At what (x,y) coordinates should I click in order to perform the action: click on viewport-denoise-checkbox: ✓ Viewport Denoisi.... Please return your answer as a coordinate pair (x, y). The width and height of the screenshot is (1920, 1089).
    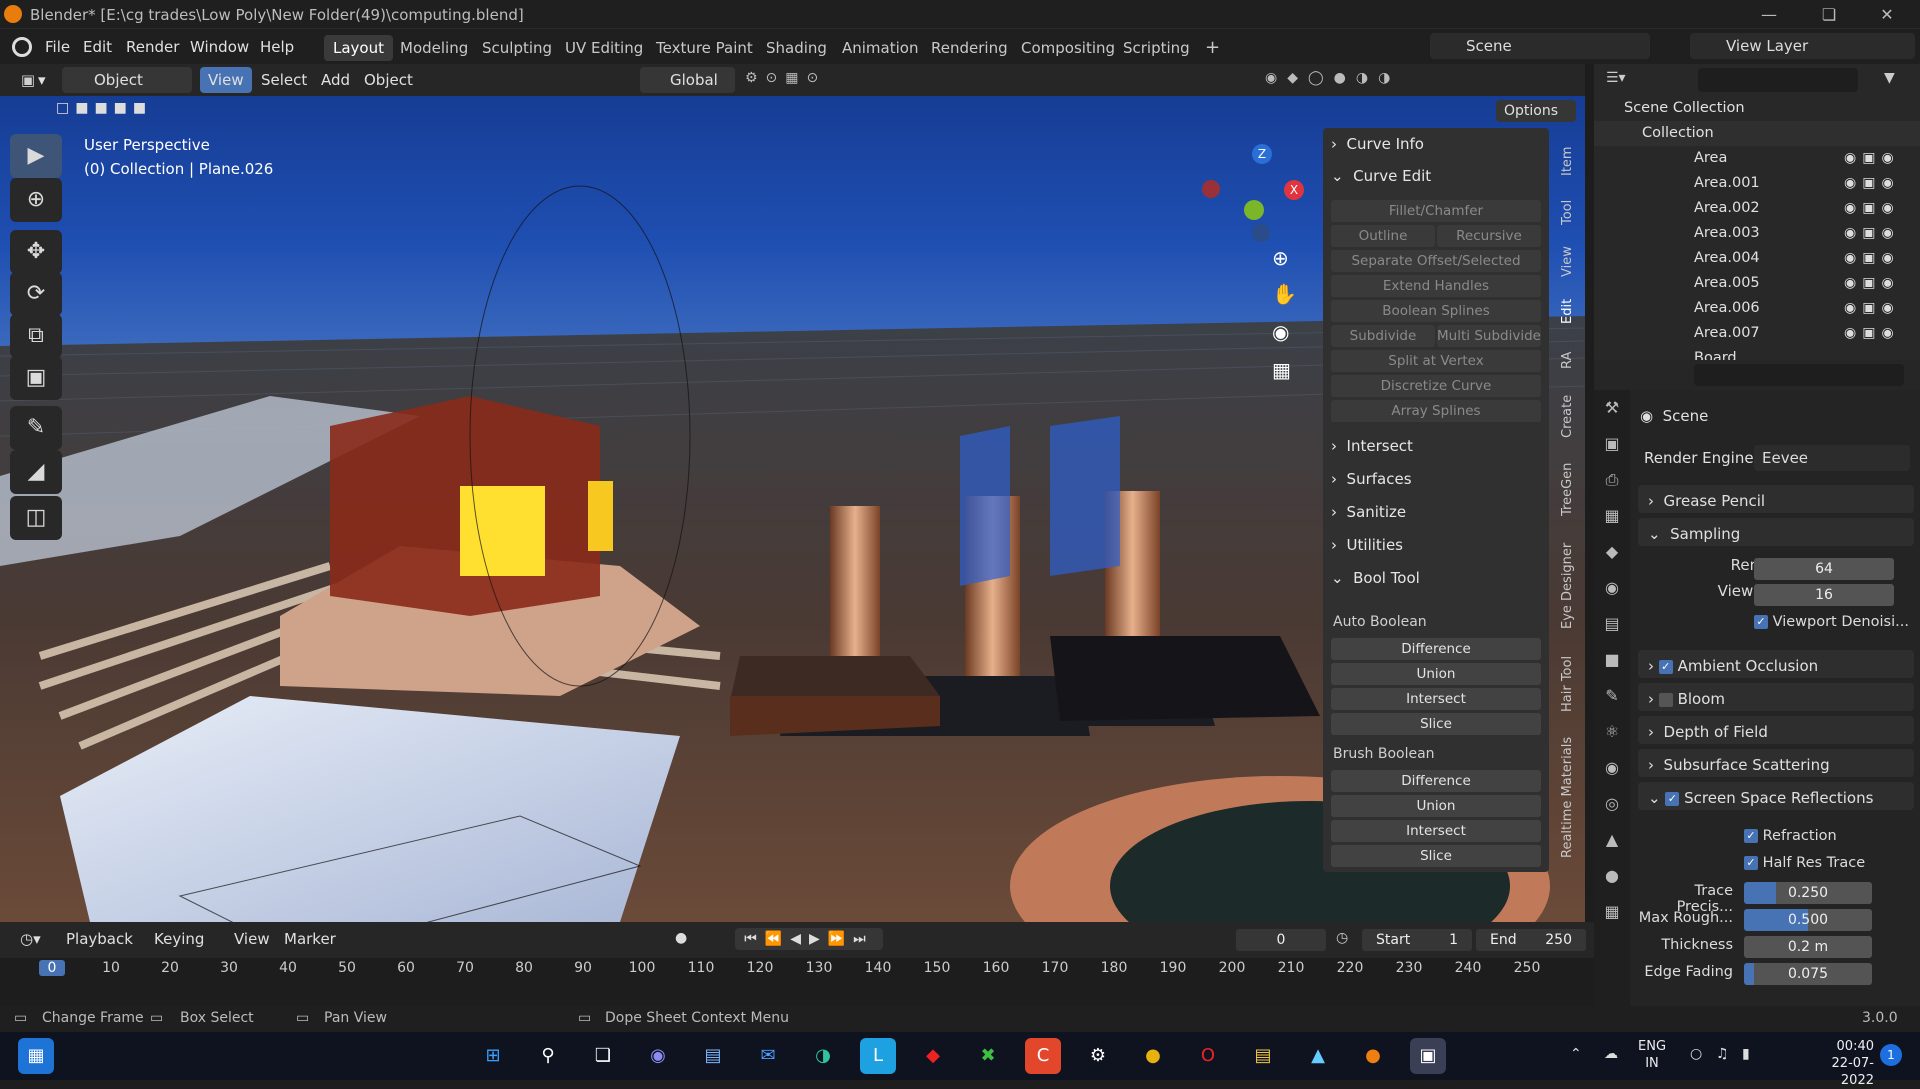
    Looking at the image, I should click on (1831, 622).